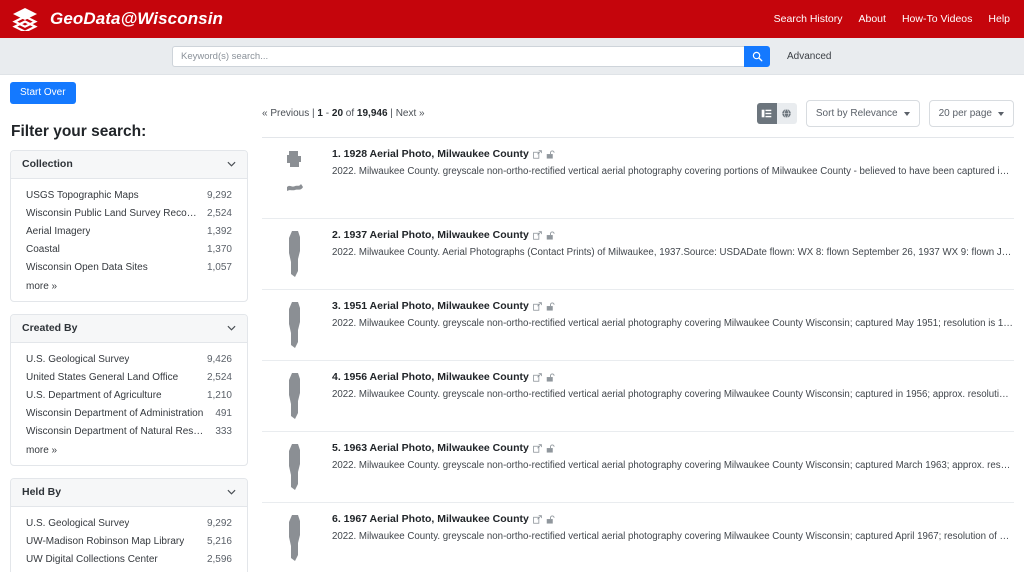  Describe the element at coordinates (117, 19) in the screenshot. I see `brand: GeoData@Wisconsin` at that location.